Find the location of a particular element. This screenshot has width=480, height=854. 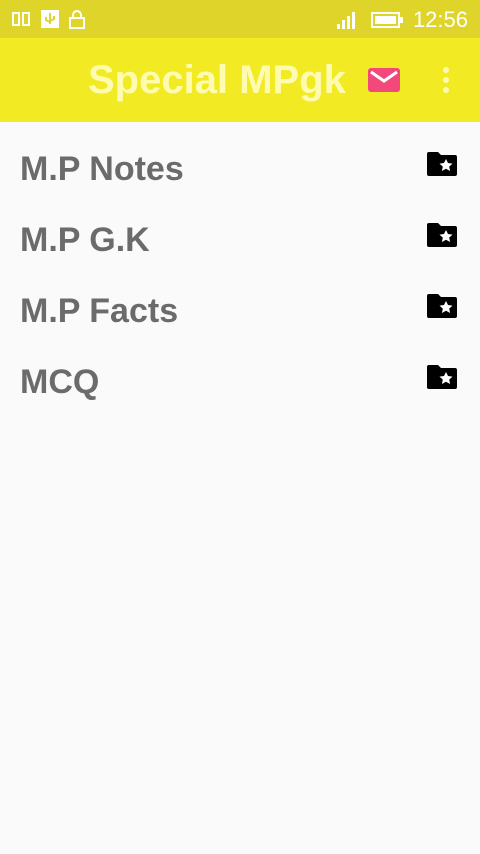

overflow-menu-button is located at coordinates (446, 80).